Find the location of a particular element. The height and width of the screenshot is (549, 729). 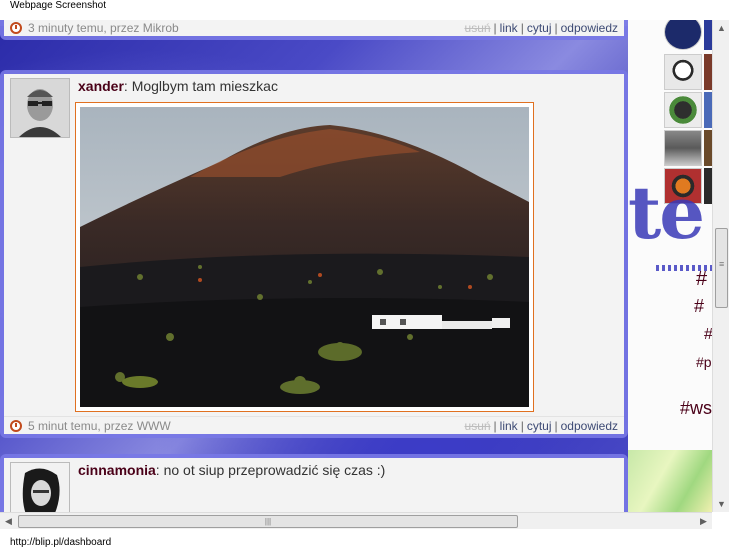

horizontal-scrollbar: ◀ ||| ▶ is located at coordinates (356, 520).